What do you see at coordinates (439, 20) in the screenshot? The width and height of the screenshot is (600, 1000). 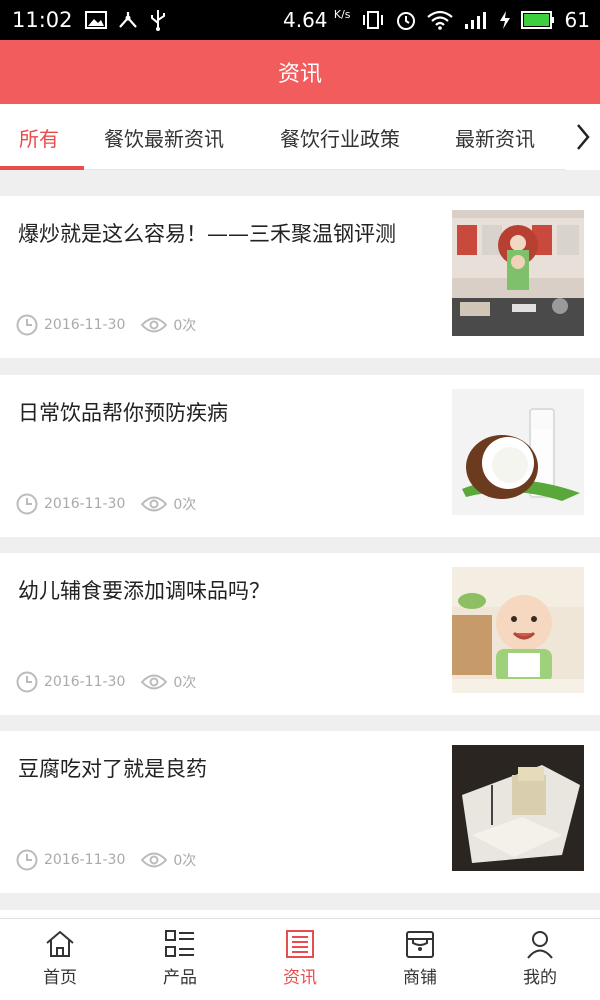 I see `wifi-icon` at bounding box center [439, 20].